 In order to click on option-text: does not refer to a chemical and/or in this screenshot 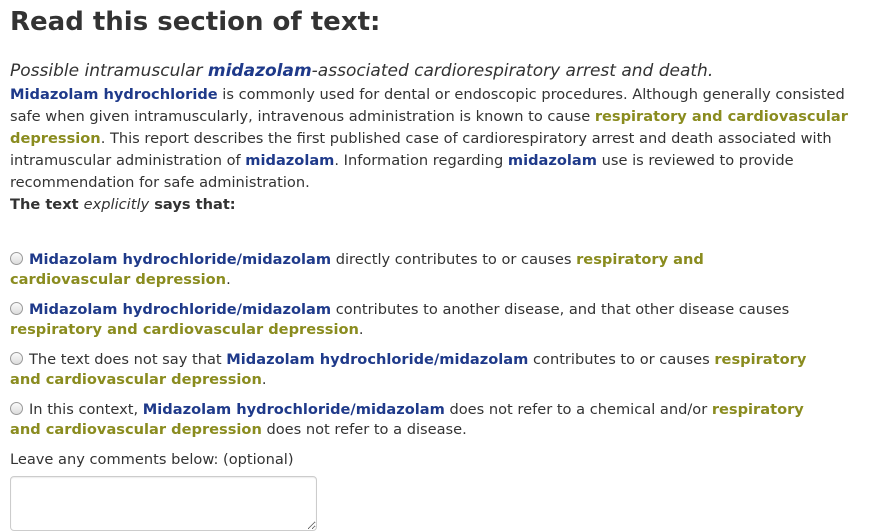, I will do `click(578, 409)`.